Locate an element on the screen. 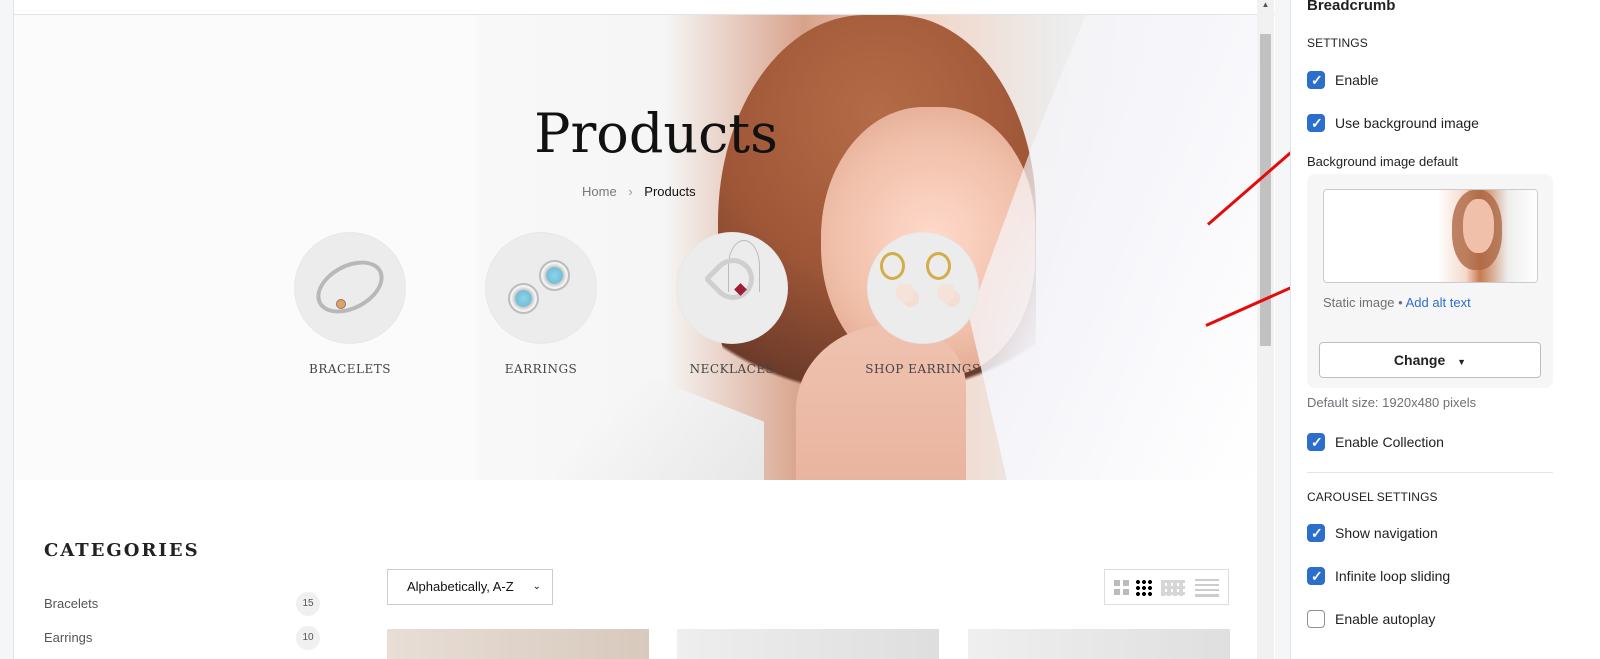 The height and width of the screenshot is (659, 1600). blue-stud-left-shape is located at coordinates (523, 298).